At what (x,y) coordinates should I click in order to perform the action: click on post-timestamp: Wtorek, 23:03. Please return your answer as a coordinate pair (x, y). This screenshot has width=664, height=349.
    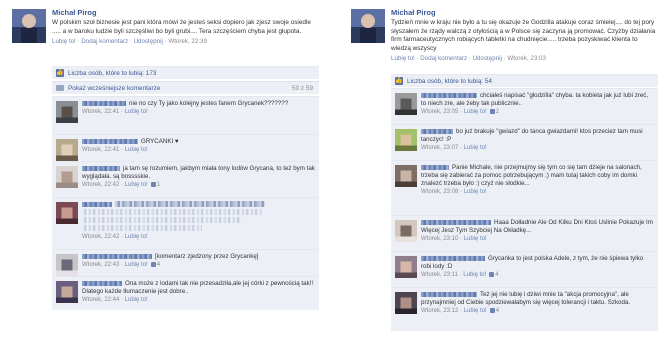
    Looking at the image, I should click on (526, 58).